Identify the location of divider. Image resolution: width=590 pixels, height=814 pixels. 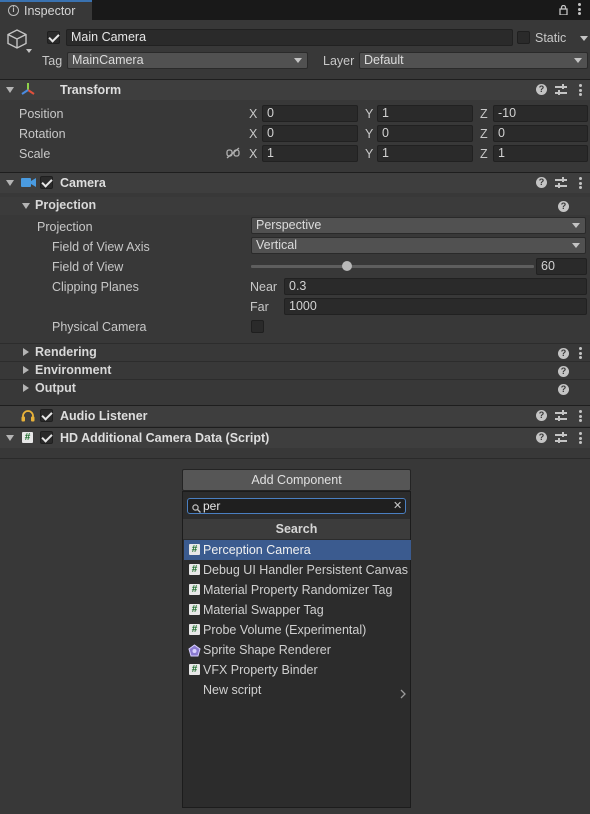
(295, 458).